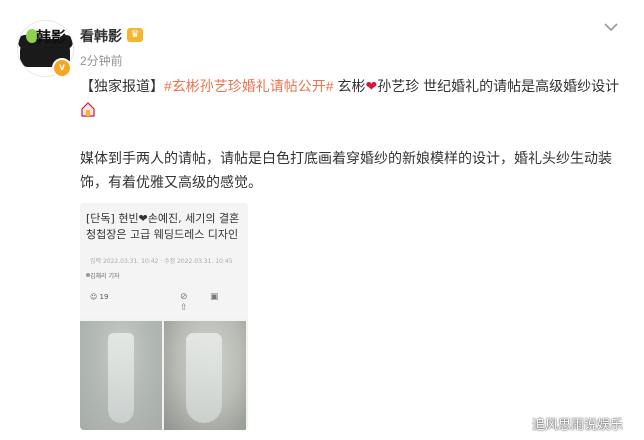  I want to click on article-reactions: ☺ 19, so click(99, 297).